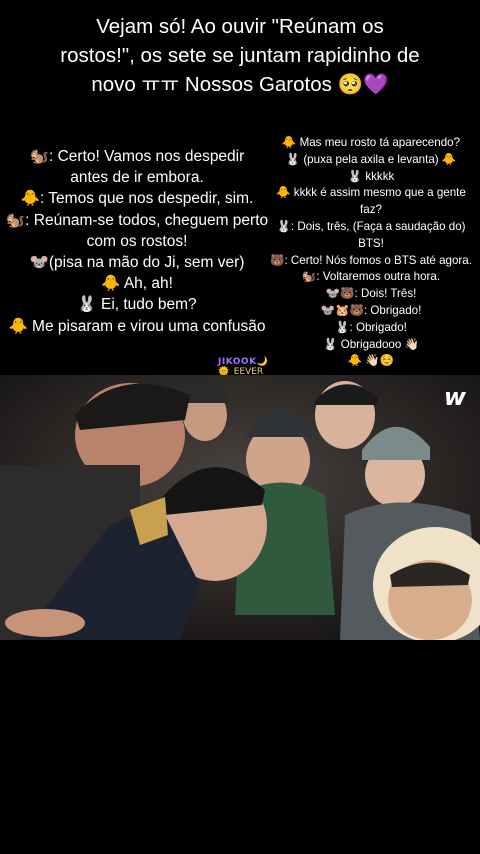 The width and height of the screenshot is (480, 854). I want to click on weverse-logo-icon: w, so click(454, 397).